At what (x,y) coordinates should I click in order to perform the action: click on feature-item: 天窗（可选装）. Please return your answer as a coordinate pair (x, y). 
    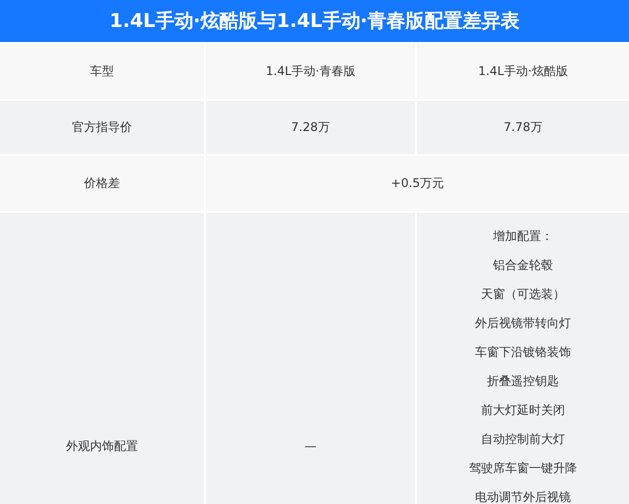
    Looking at the image, I should click on (523, 294).